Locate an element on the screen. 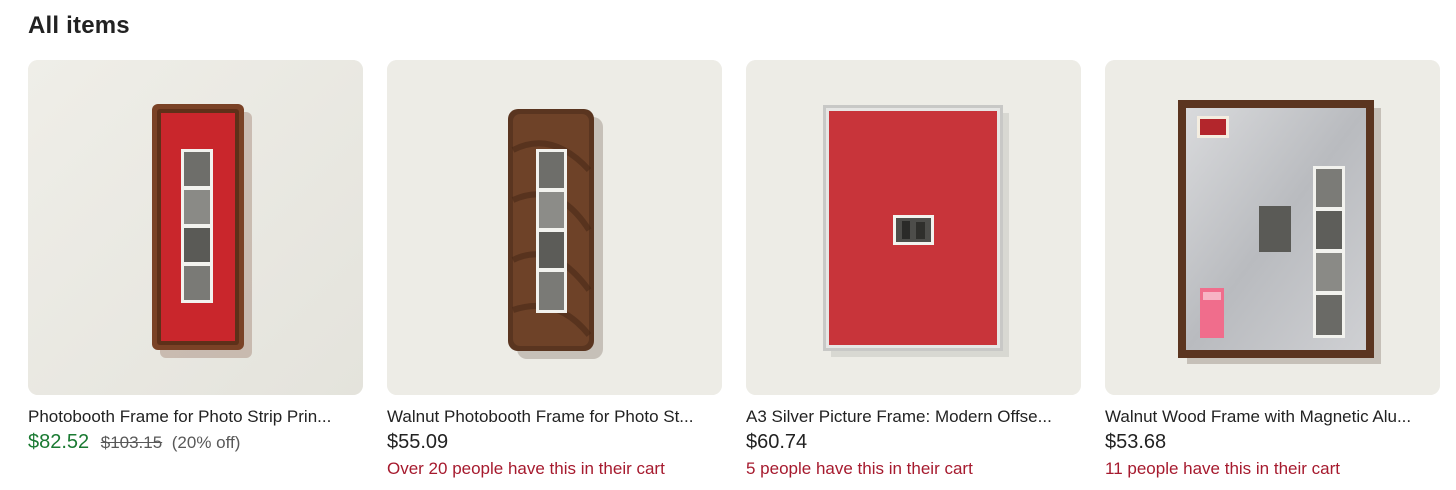 This screenshot has height=490, width=1456. cart-demand-note: 11 people have this in their cart is located at coordinates (1222, 468).